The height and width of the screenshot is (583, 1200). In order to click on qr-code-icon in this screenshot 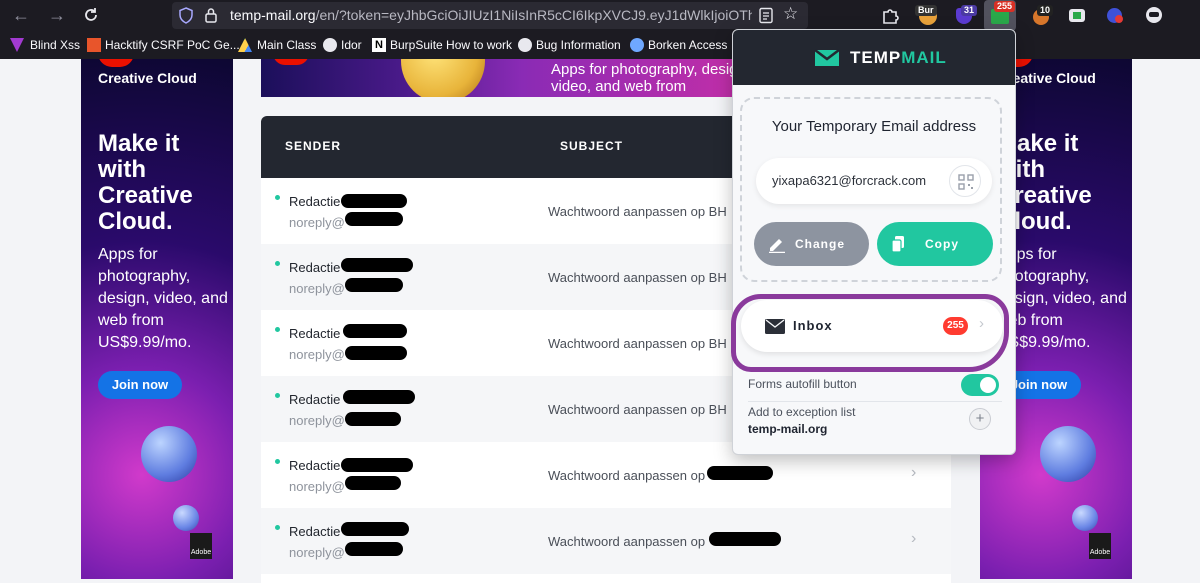, I will do `click(966, 182)`.